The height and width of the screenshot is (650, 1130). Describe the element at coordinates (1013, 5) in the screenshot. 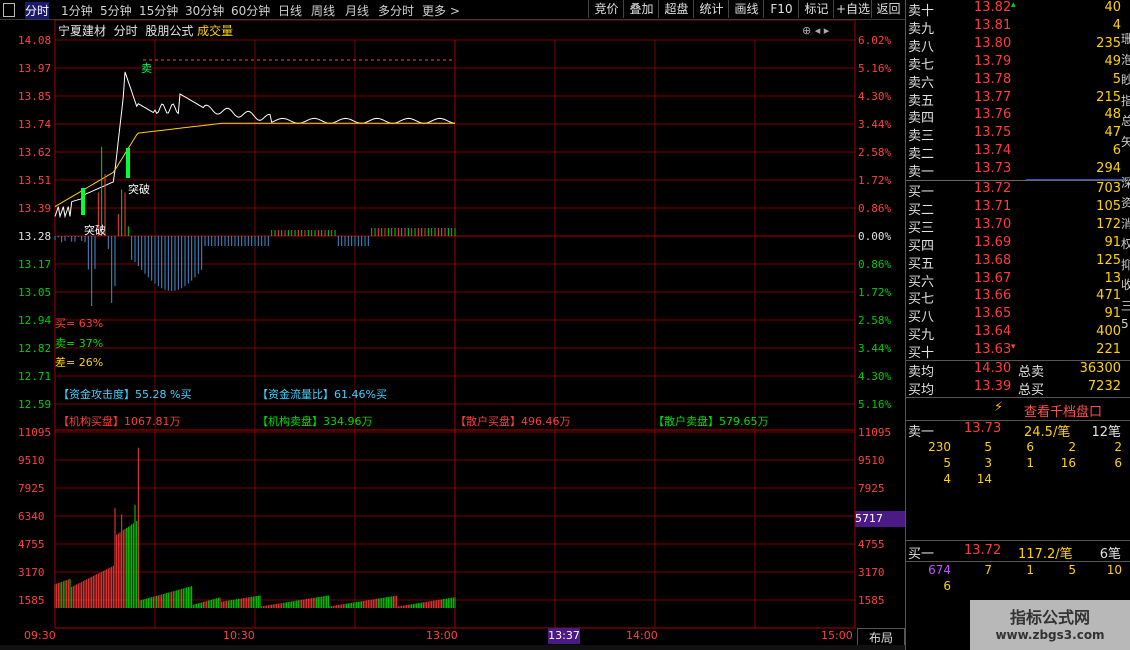

I see `tick-up-icon: ▴` at that location.